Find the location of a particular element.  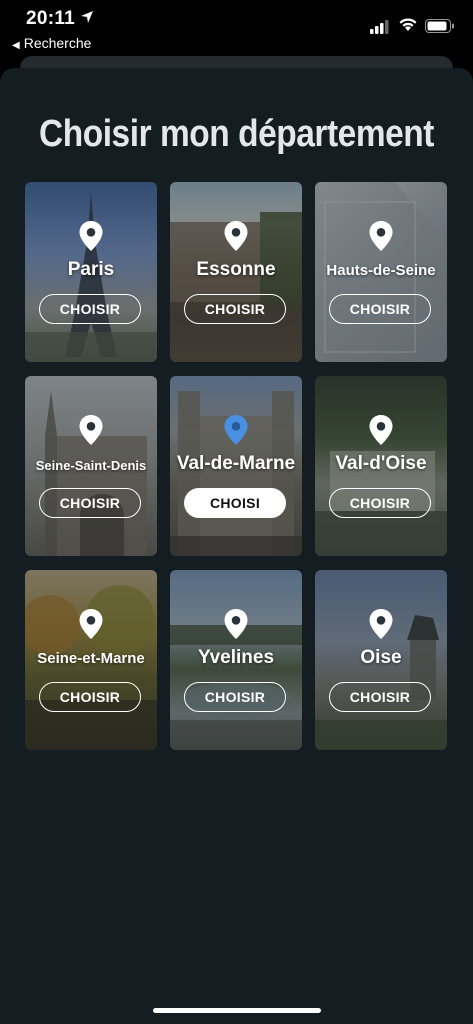

department-name: Essonne is located at coordinates (236, 269).